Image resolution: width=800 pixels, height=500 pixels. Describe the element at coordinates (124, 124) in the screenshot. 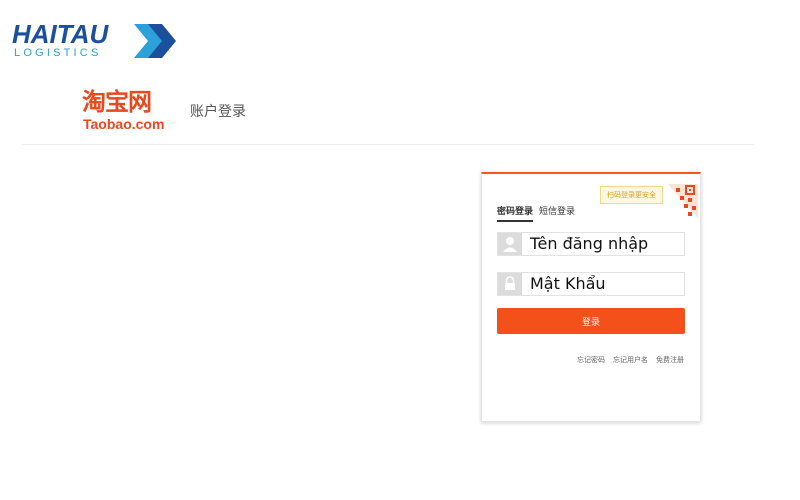

I see `taobao-logo-en: Taobao.com` at that location.